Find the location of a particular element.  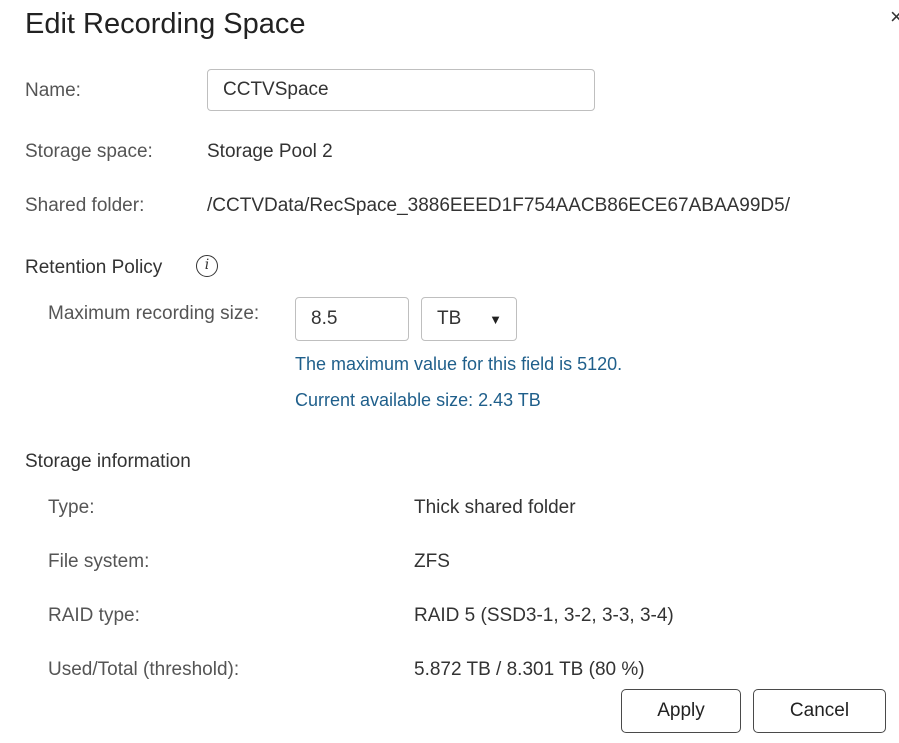

available-size-hint: Current available size: 2.43 TB is located at coordinates (418, 400).